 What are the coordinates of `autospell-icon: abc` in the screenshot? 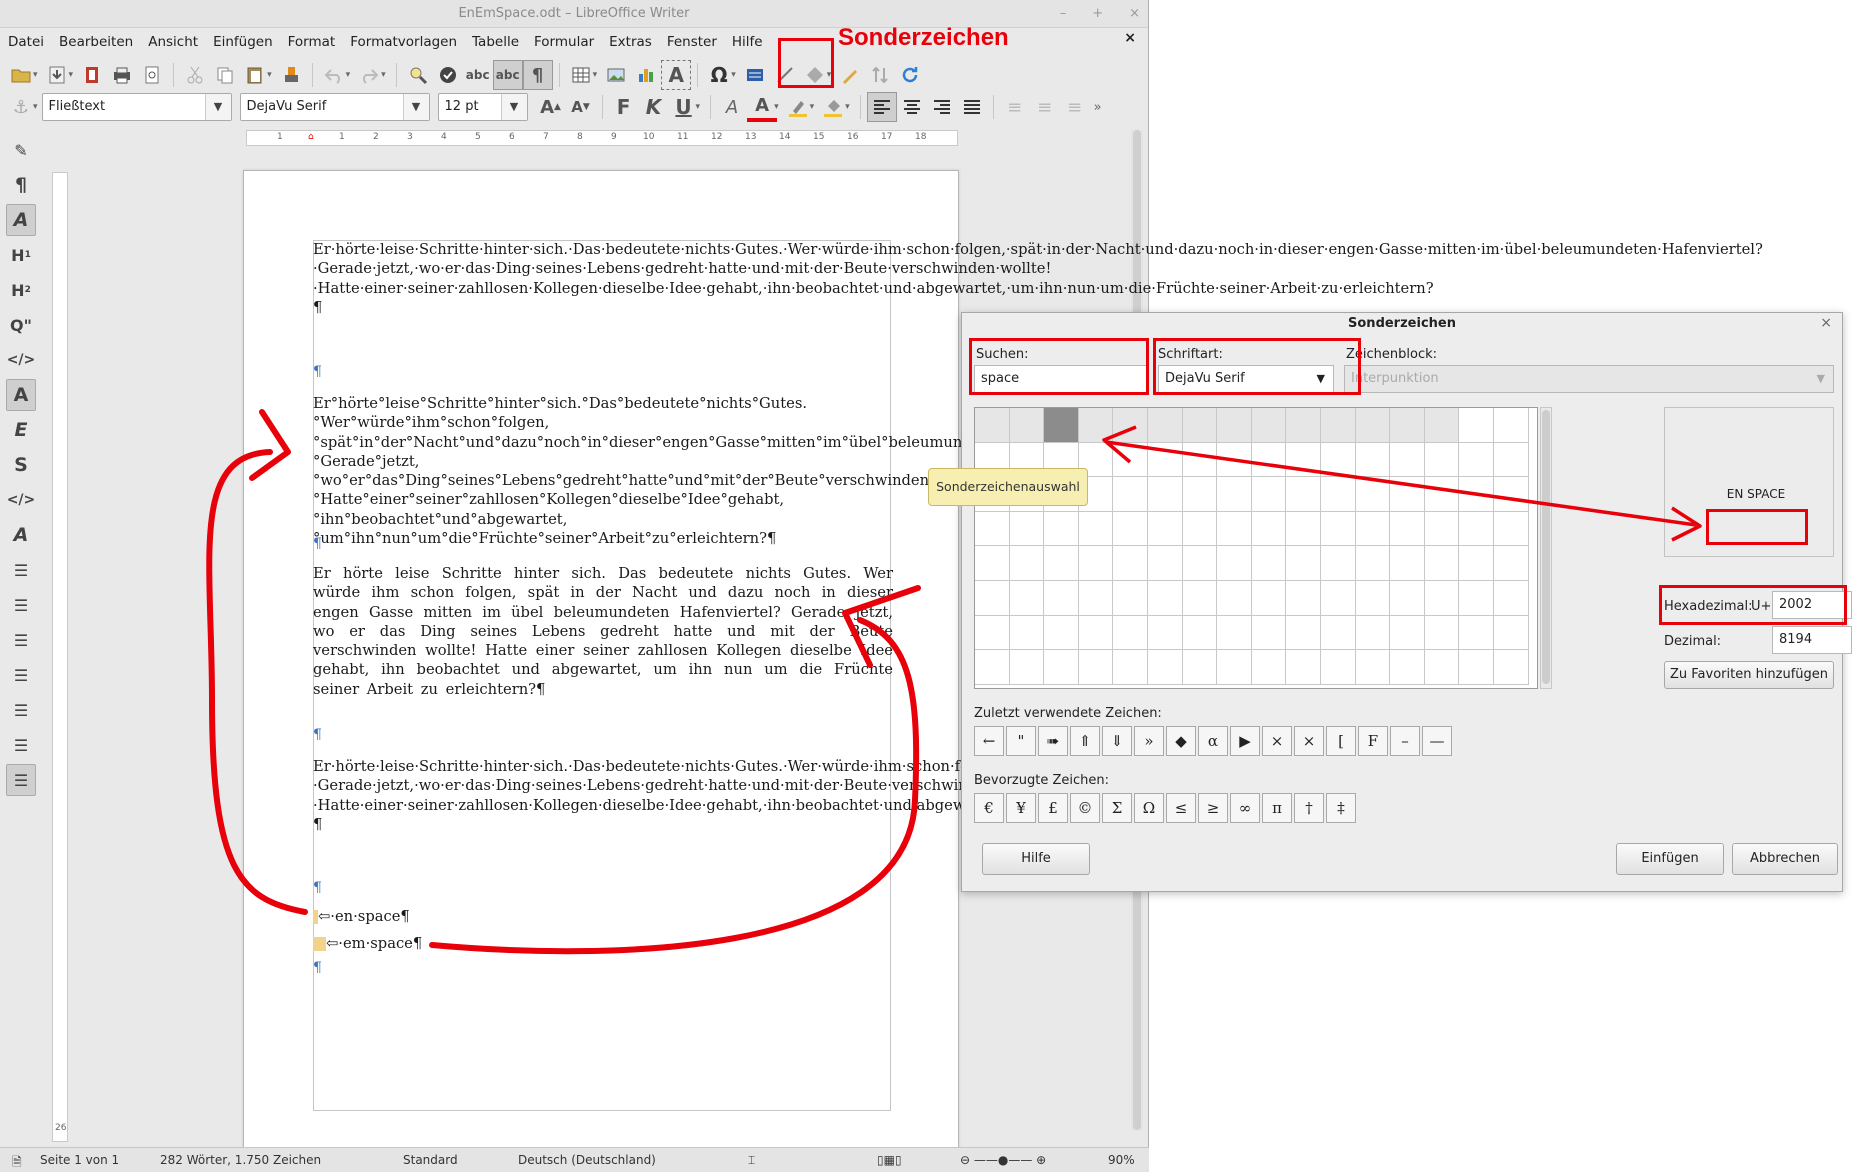 It's located at (478, 75).